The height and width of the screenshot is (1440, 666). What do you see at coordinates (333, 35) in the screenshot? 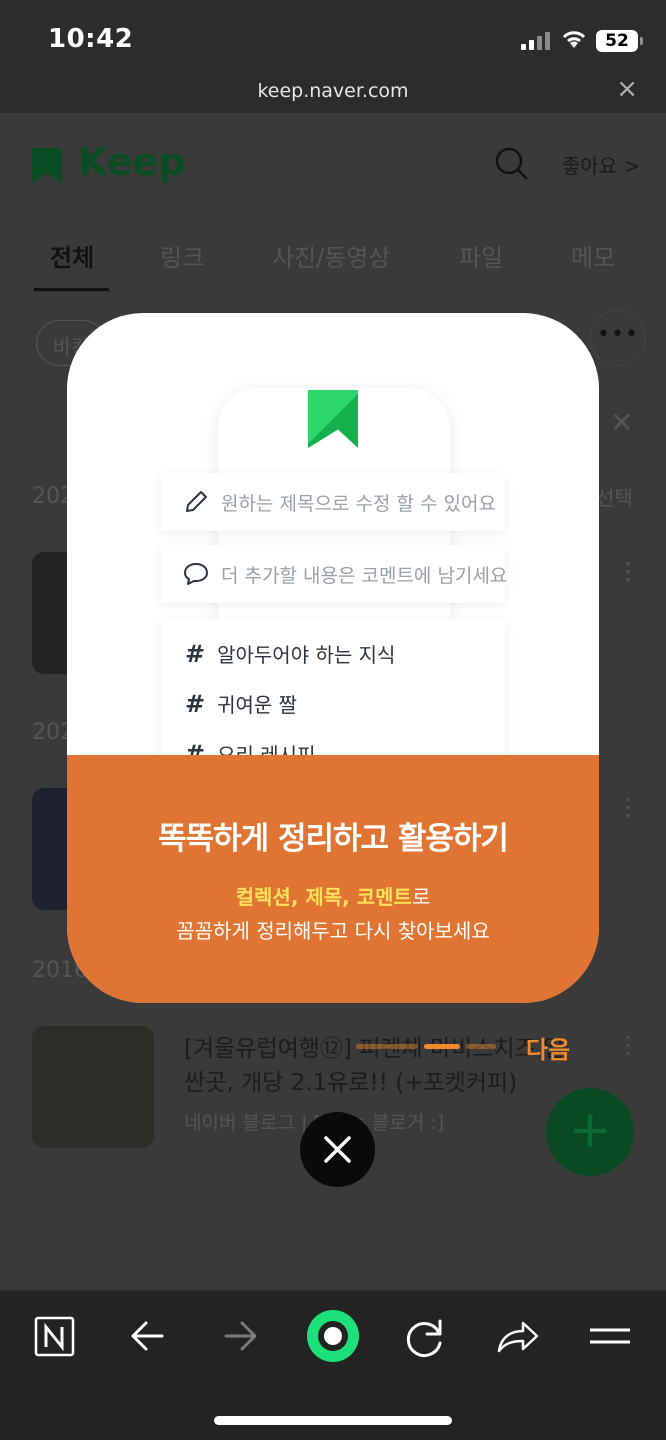
I see `status-bar: 10:42 52` at bounding box center [333, 35].